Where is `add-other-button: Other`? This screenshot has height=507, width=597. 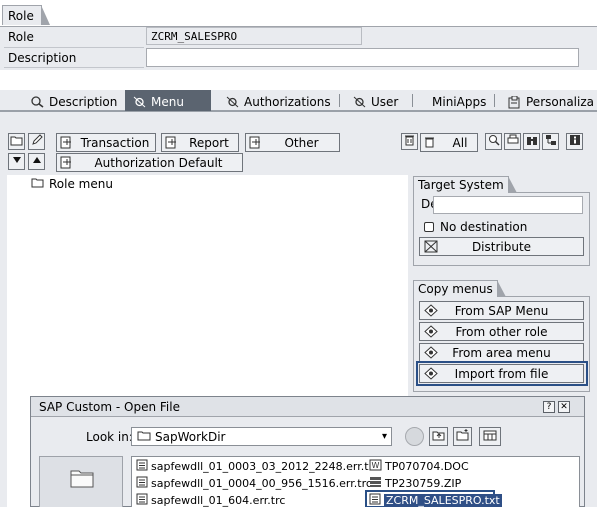
add-other-button: Other is located at coordinates (292, 142).